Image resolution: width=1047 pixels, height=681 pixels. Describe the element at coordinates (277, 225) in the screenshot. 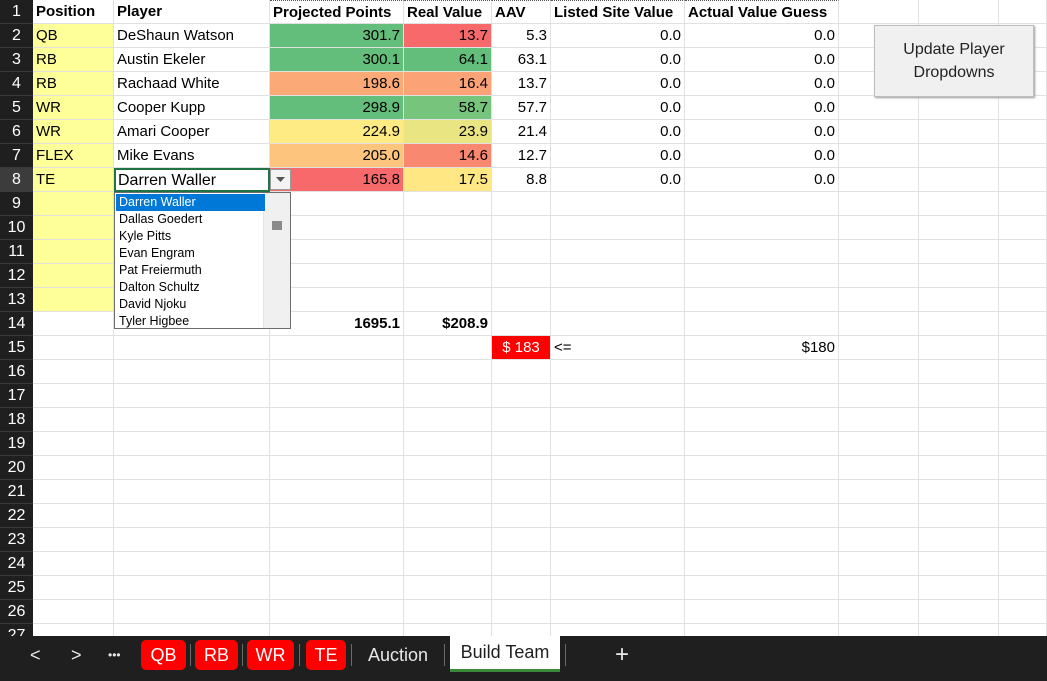

I see `dropdown-scroll-thumb` at that location.